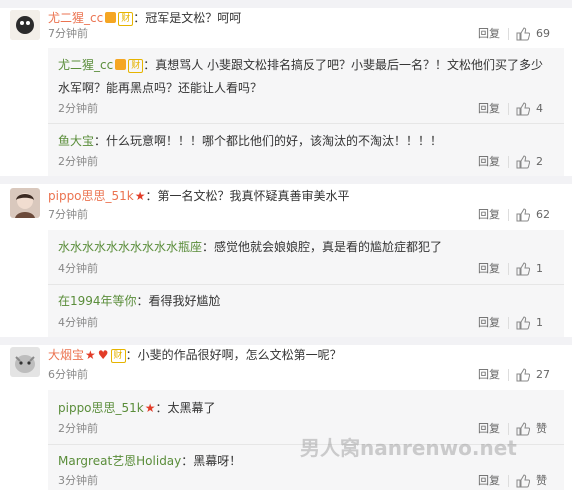 This screenshot has height=490, width=572. What do you see at coordinates (543, 33) in the screenshot?
I see `like-count: 69` at bounding box center [543, 33].